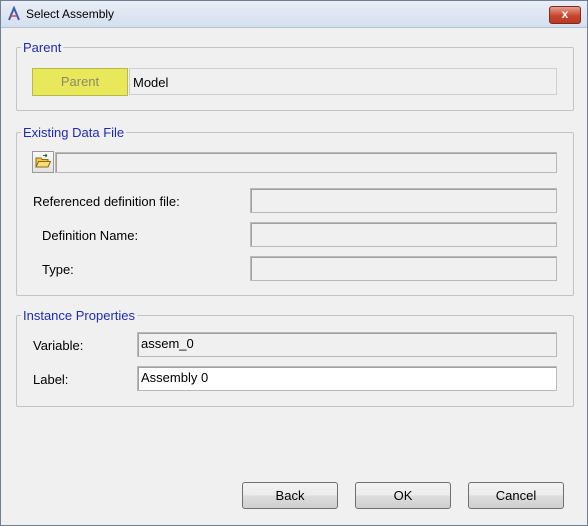  What do you see at coordinates (58, 345) in the screenshot?
I see `variable-label: Variable:` at bounding box center [58, 345].